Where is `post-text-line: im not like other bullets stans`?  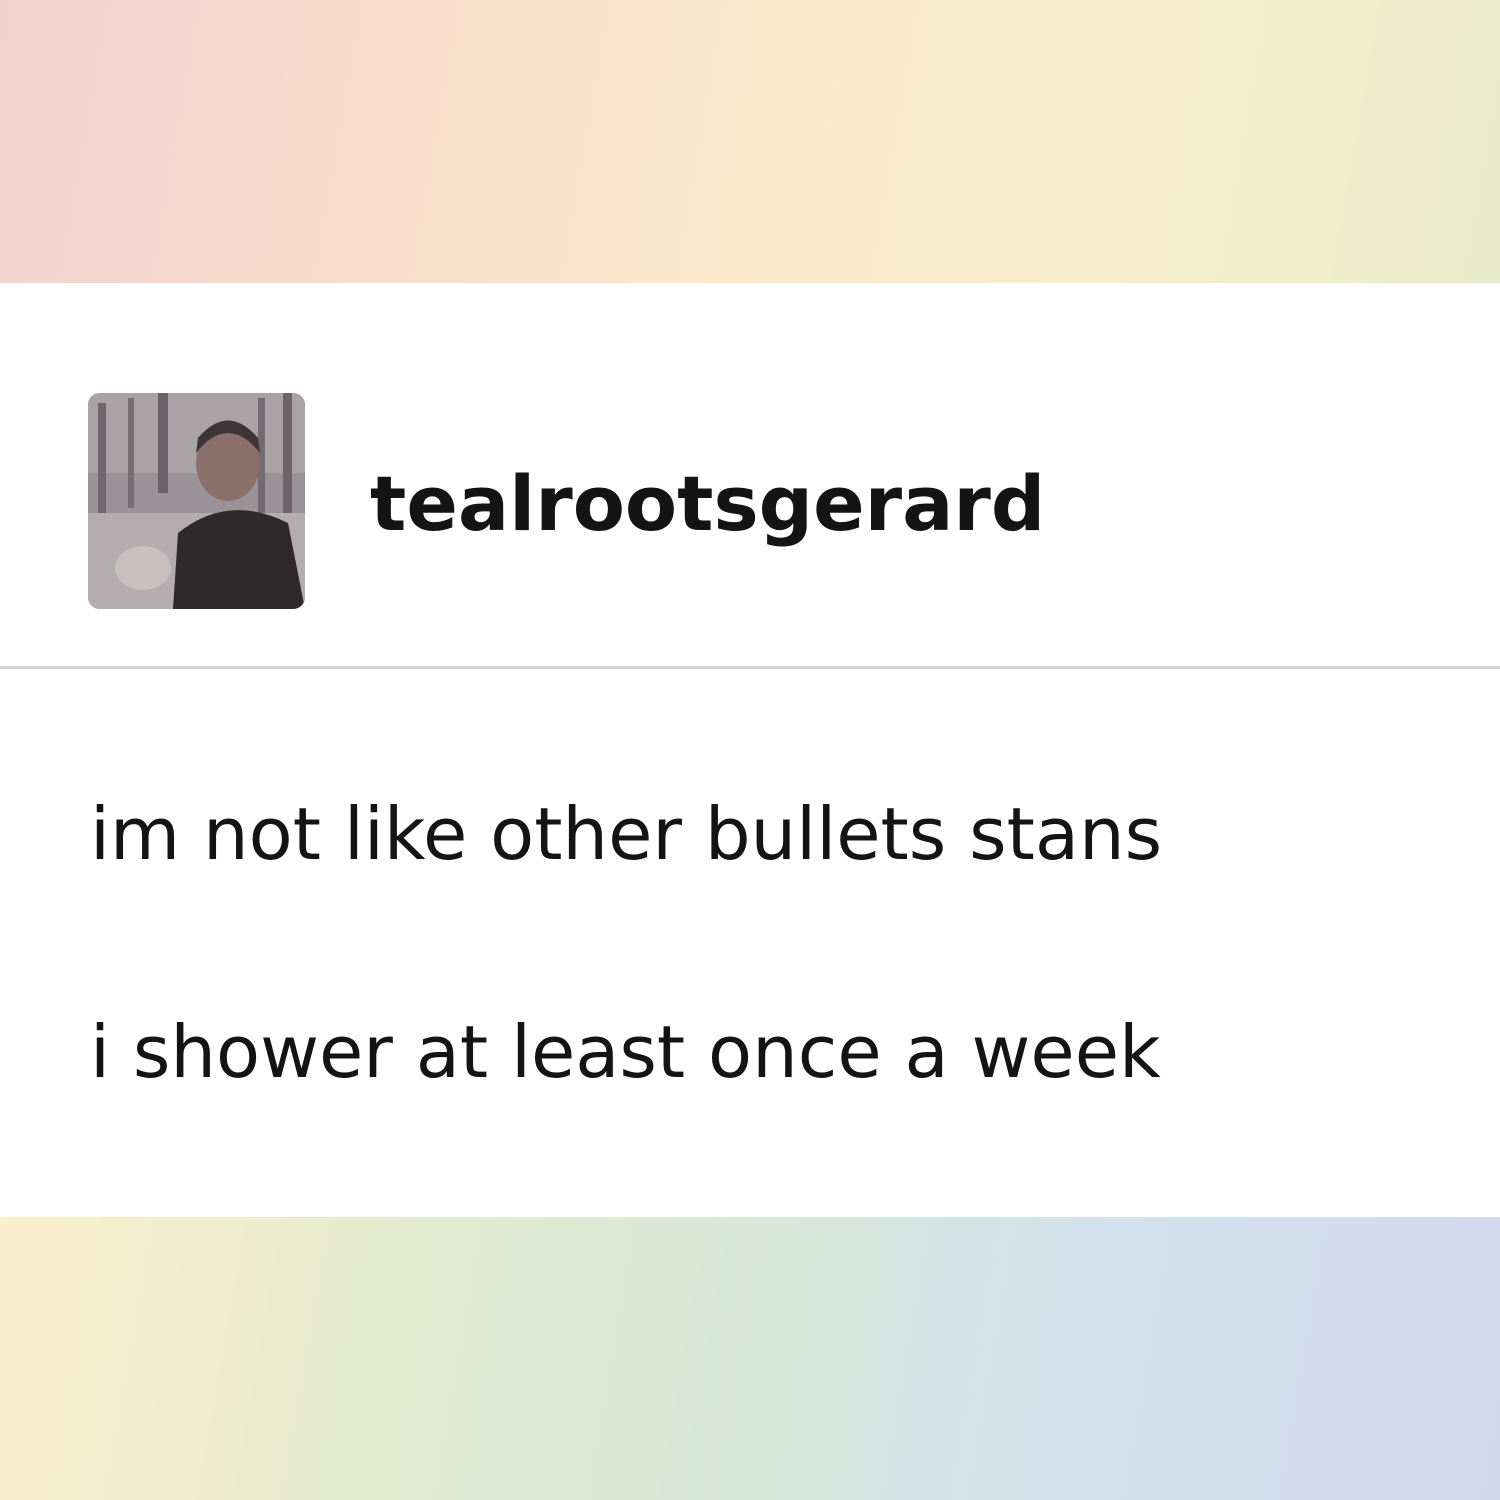
post-text-line: im not like other bullets stans is located at coordinates (626, 834).